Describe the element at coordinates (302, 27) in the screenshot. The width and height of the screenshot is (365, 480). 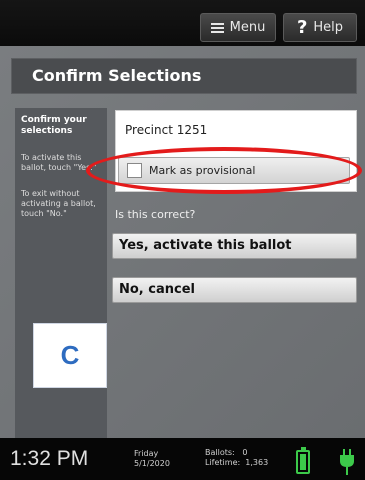
I see `help-icon: ?` at that location.